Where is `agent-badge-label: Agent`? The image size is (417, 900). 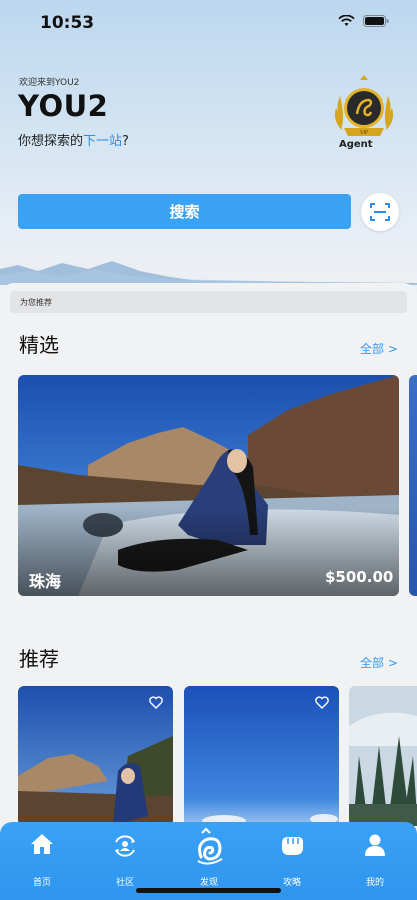 agent-badge-label: Agent is located at coordinates (356, 144).